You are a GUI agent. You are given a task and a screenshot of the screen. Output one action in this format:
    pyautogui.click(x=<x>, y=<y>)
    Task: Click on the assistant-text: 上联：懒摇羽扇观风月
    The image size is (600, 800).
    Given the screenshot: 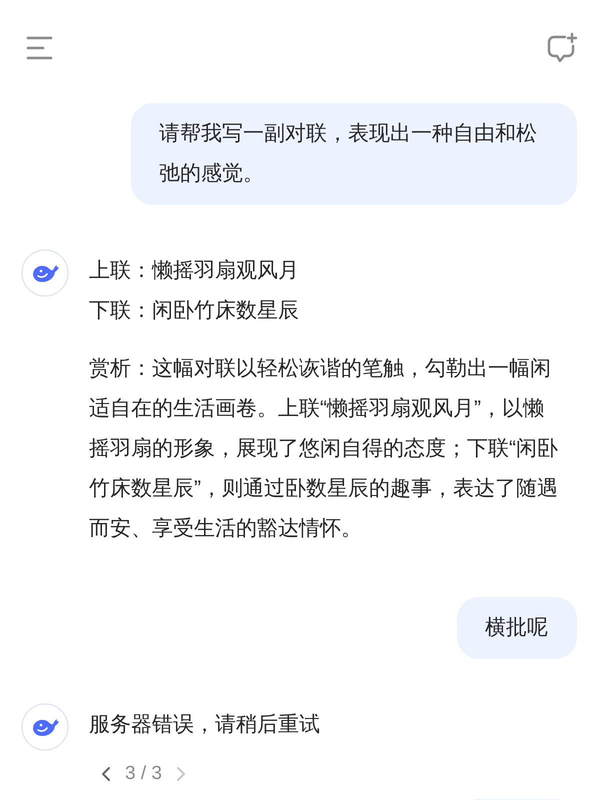 What is the action you would take?
    pyautogui.click(x=194, y=271)
    